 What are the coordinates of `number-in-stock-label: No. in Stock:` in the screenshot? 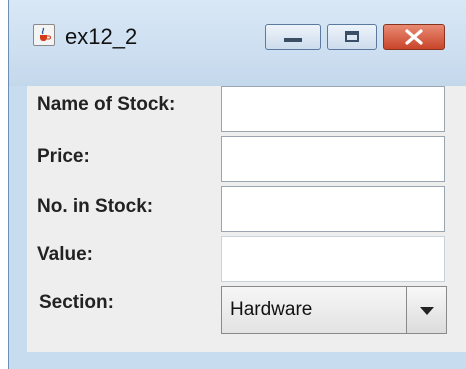 It's located at (95, 206).